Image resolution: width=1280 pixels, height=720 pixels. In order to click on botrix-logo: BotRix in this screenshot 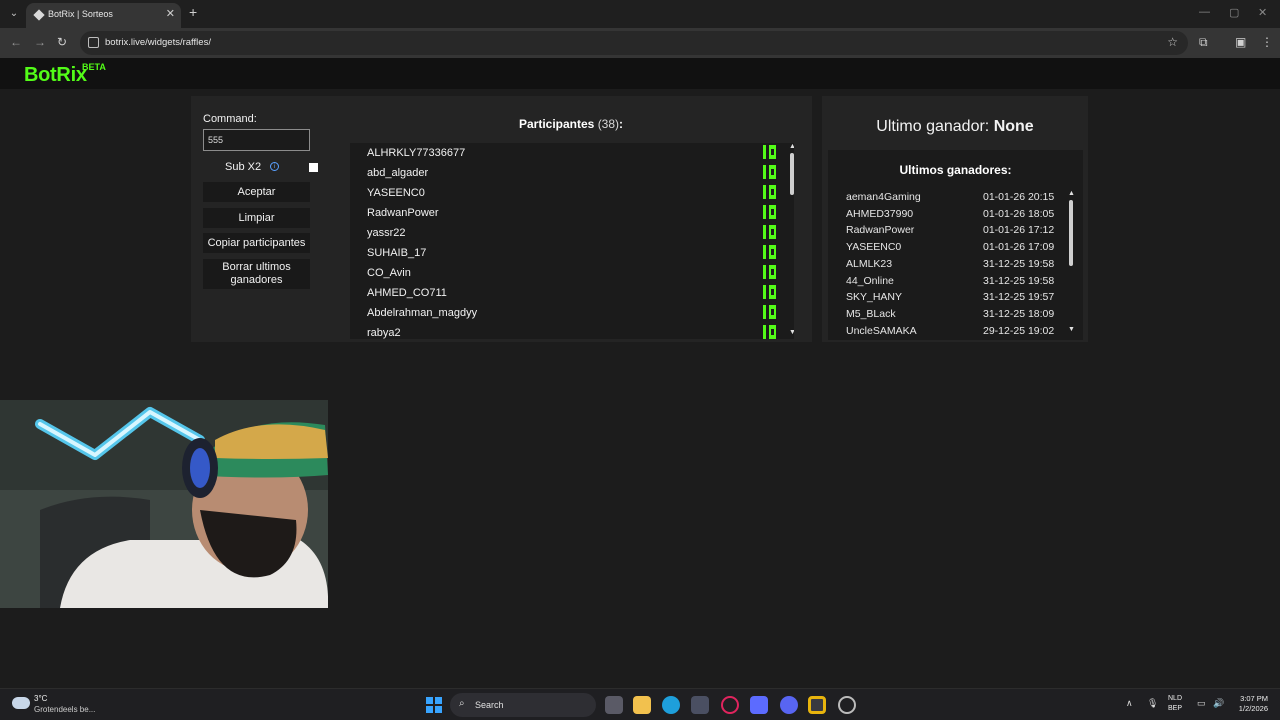, I will do `click(55, 75)`.